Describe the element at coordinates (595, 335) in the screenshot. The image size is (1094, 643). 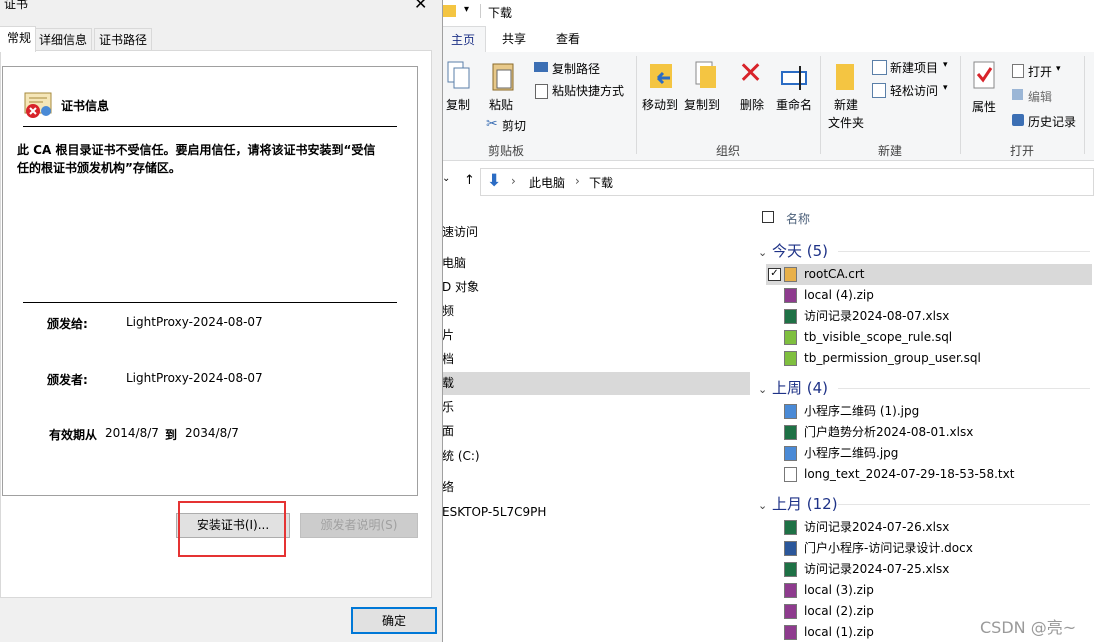
I see `nav-item-pictures: 片` at that location.